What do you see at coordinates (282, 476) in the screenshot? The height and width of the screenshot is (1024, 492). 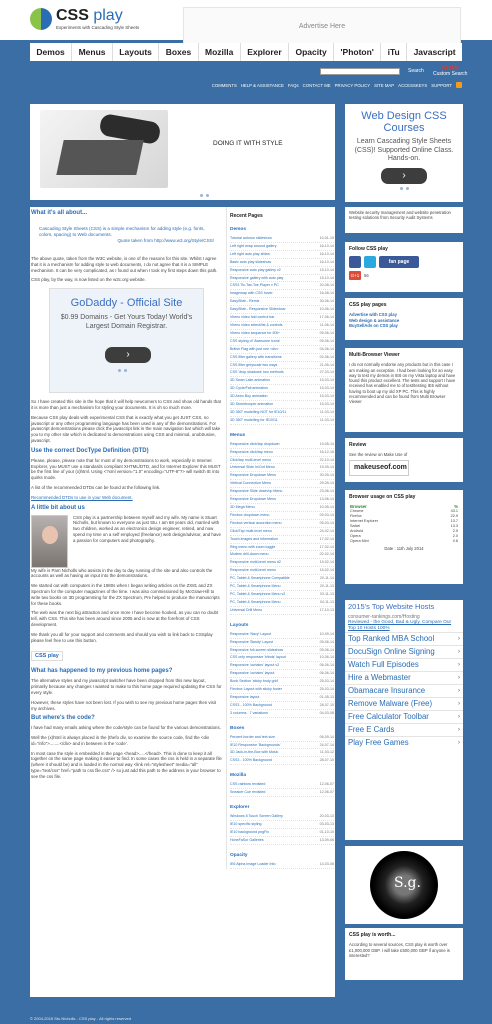 I see `recent-page-link: Responsive Dropdown Menu 30-09-14` at bounding box center [282, 476].